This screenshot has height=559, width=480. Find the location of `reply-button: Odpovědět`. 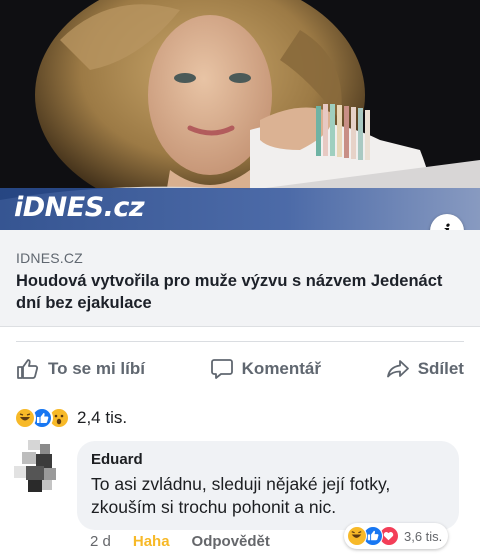

reply-button: Odpovědět is located at coordinates (231, 541).